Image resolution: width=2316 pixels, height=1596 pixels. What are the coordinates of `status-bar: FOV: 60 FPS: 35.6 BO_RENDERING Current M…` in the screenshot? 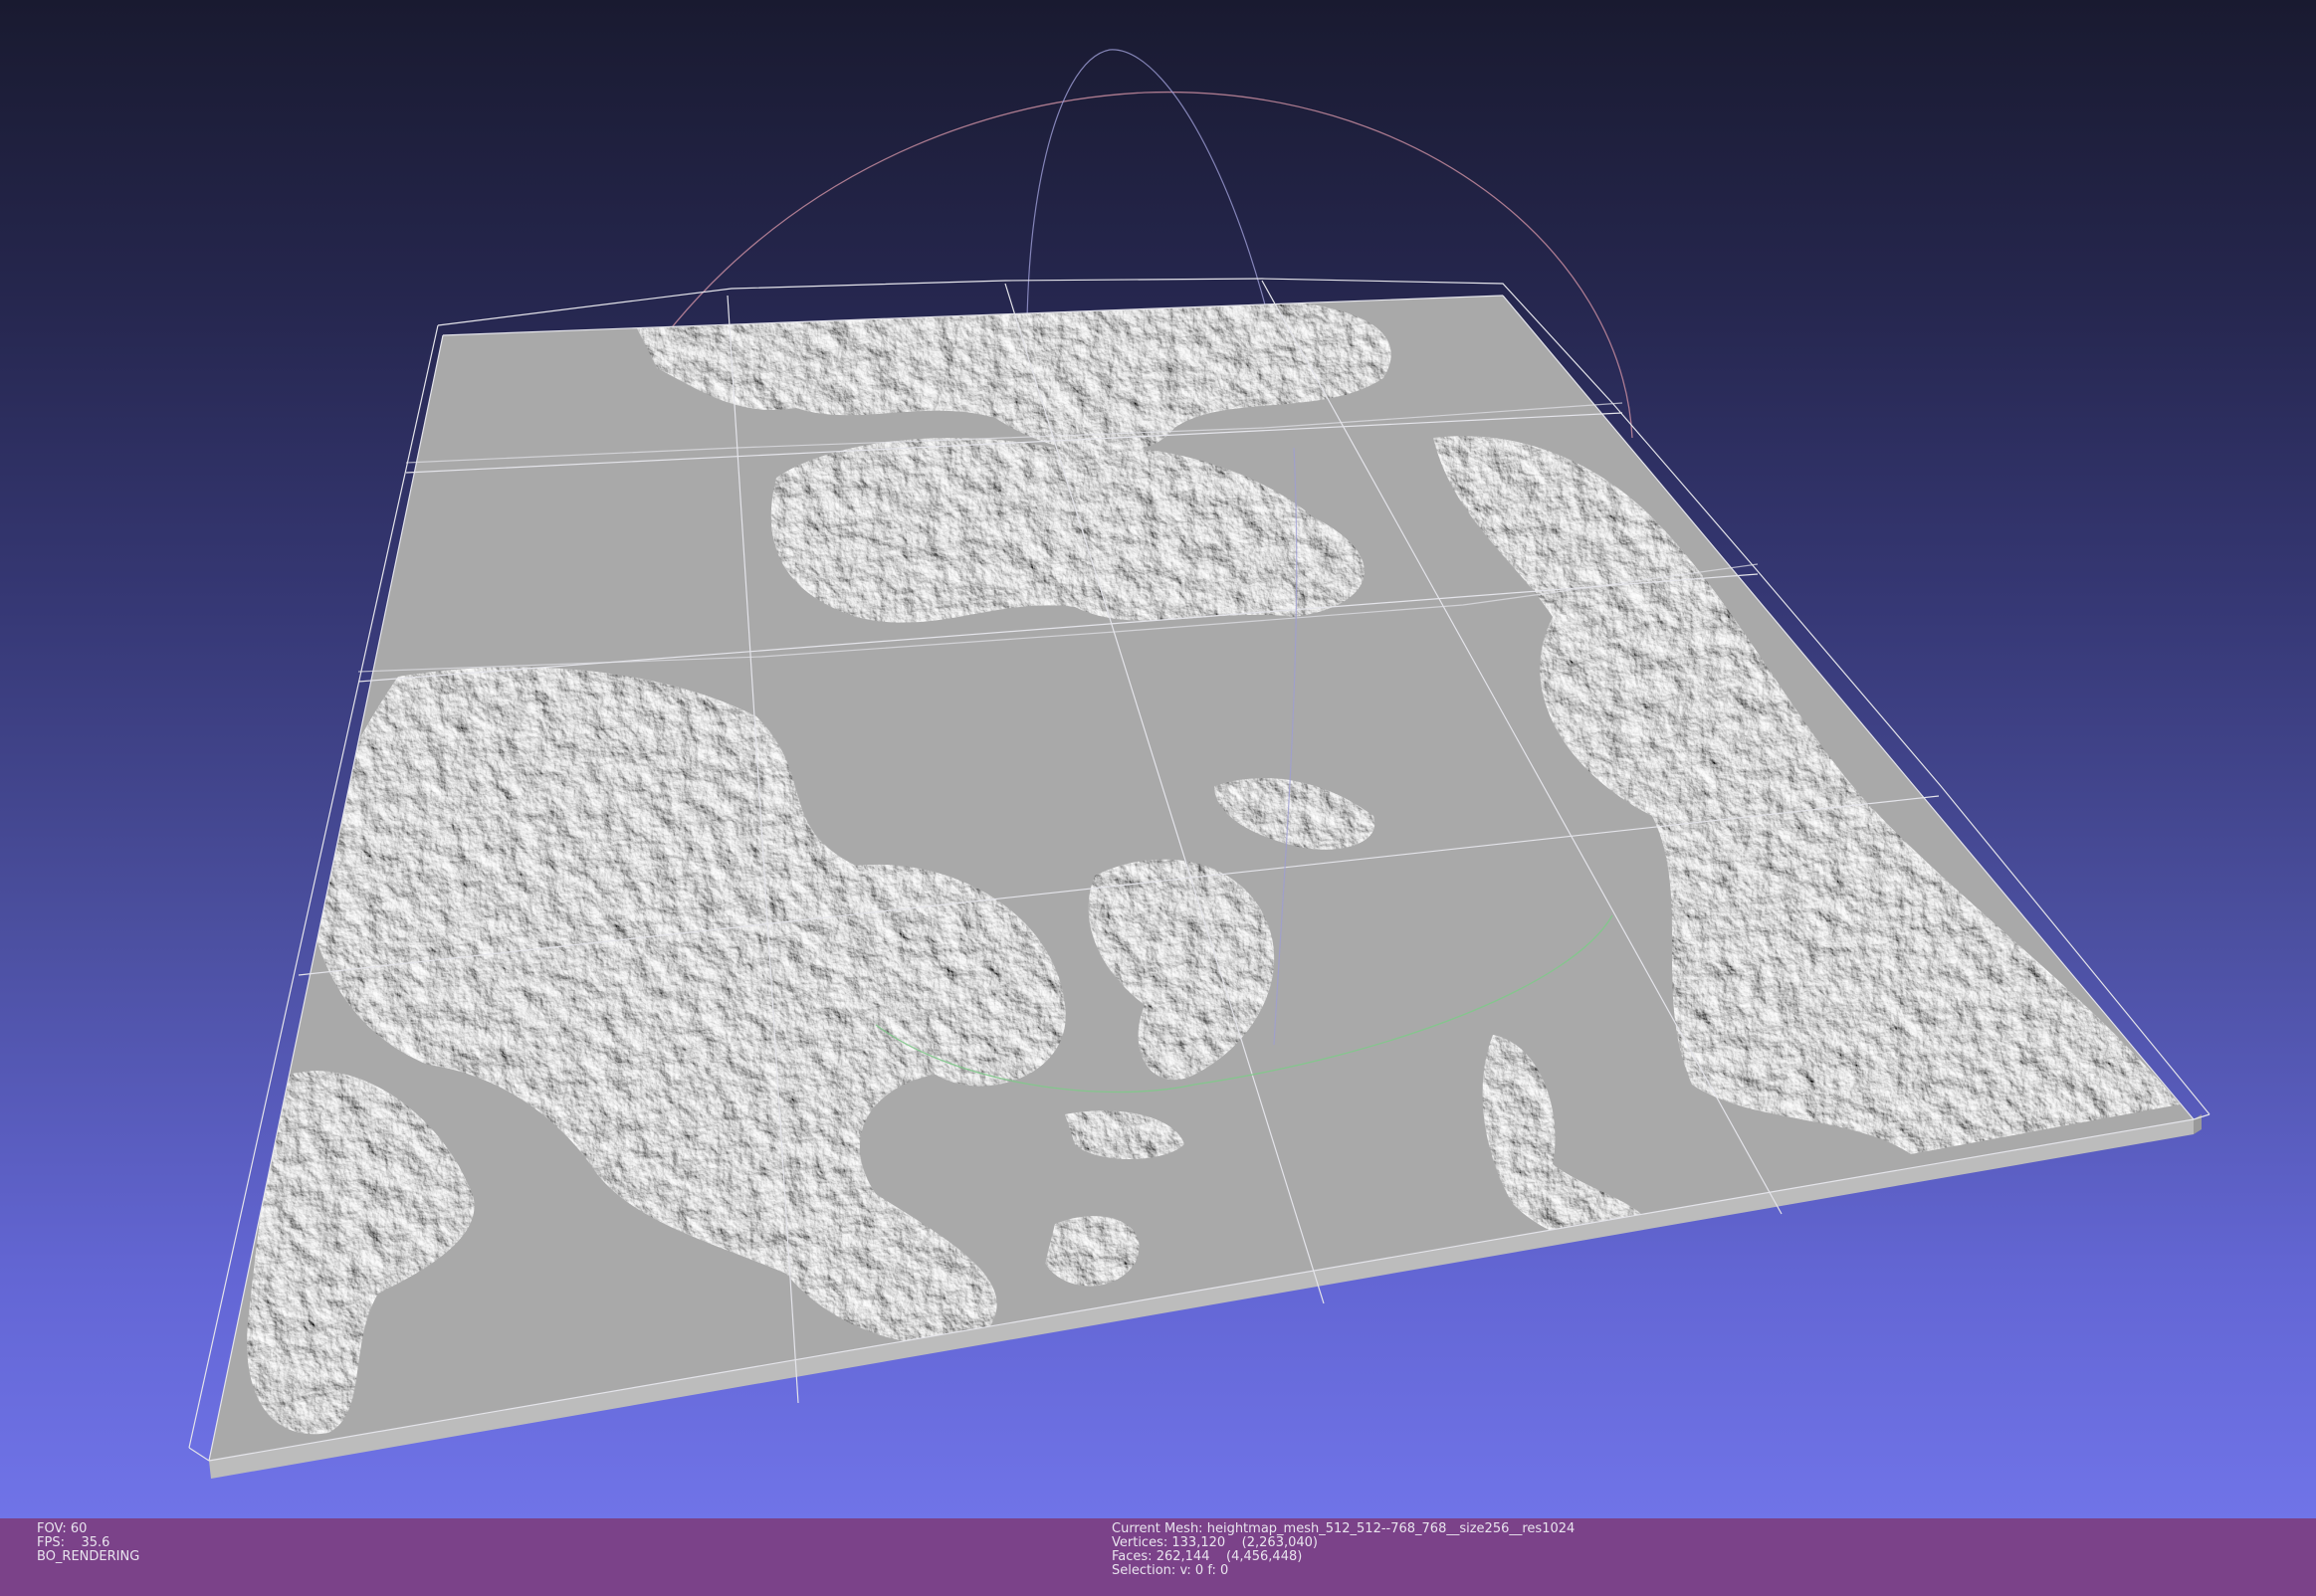 It's located at (1158, 1557).